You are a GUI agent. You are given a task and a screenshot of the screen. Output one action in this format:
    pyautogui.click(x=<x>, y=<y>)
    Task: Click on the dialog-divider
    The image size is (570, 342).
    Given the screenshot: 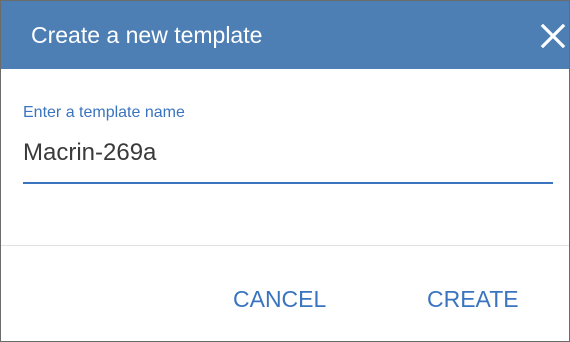 What is the action you would take?
    pyautogui.click(x=285, y=245)
    